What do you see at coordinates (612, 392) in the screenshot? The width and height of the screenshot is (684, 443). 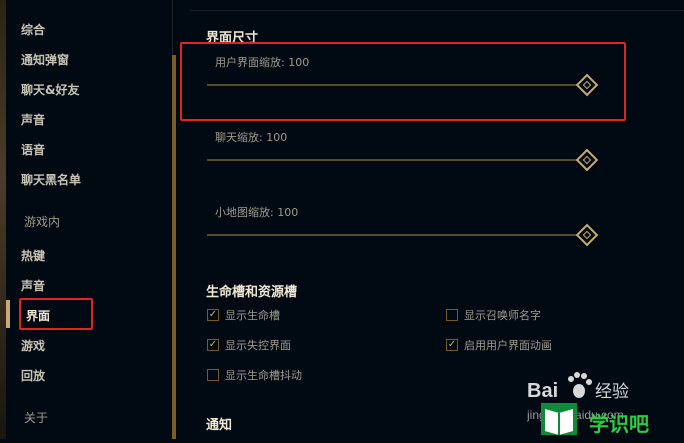 I see `watermark-brand2: 经验` at bounding box center [612, 392].